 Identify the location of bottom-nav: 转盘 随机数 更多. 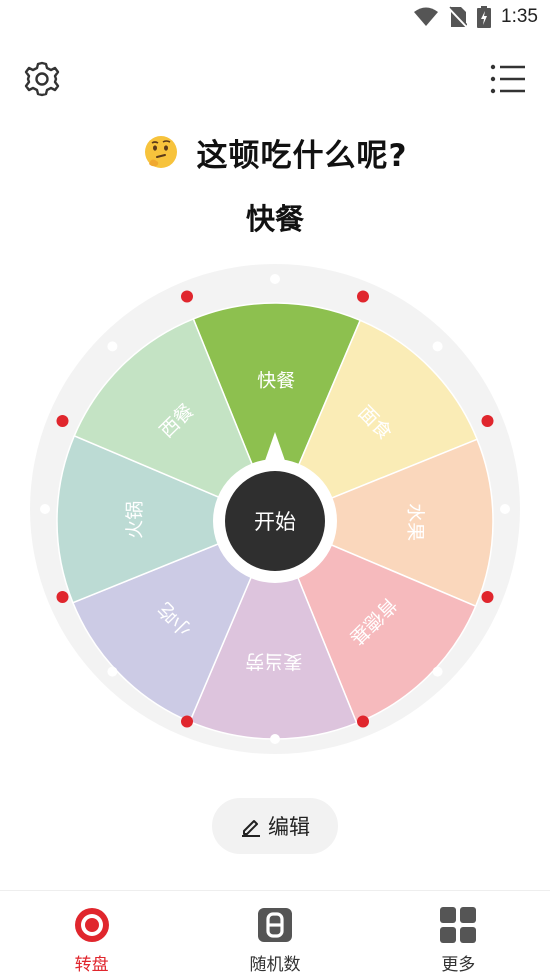
(275, 934).